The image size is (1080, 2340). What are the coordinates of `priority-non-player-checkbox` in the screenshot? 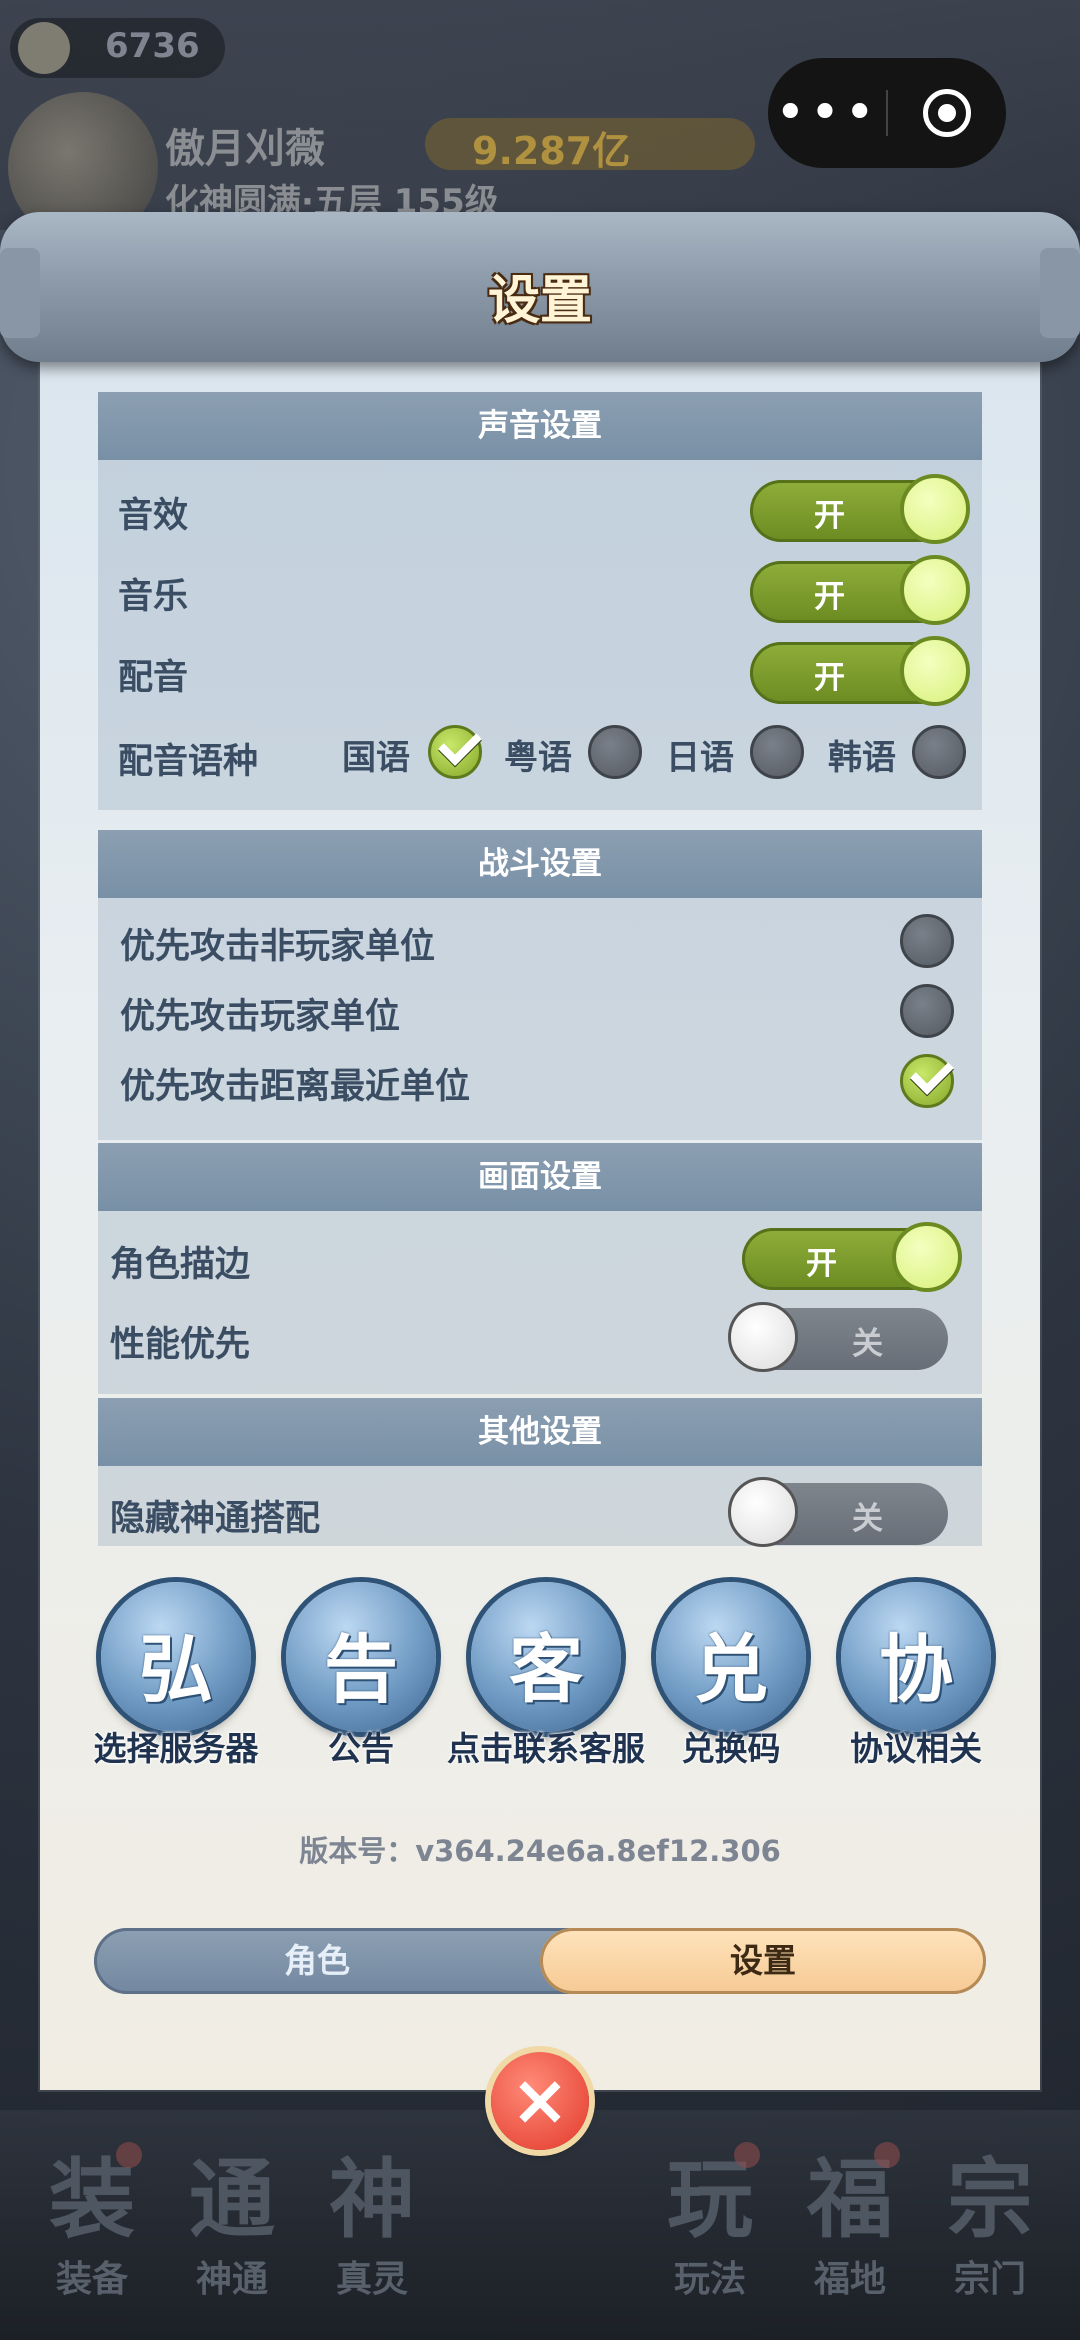 It's located at (927, 941).